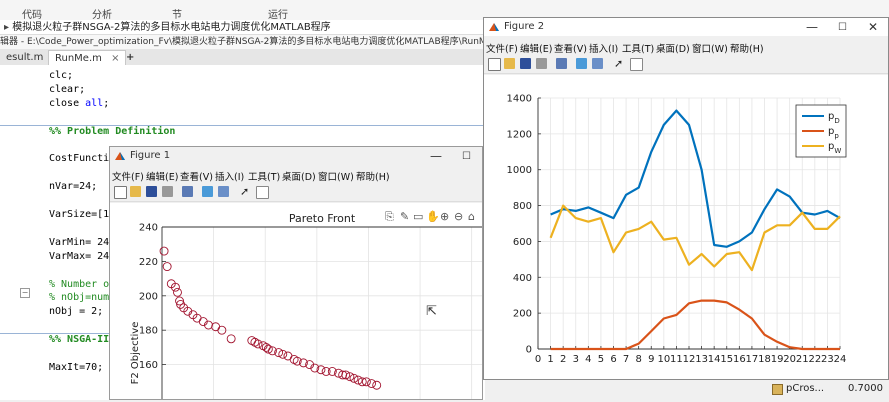 The image size is (889, 402). Describe the element at coordinates (79, 297) in the screenshot. I see `code-line: % nObj=num` at that location.